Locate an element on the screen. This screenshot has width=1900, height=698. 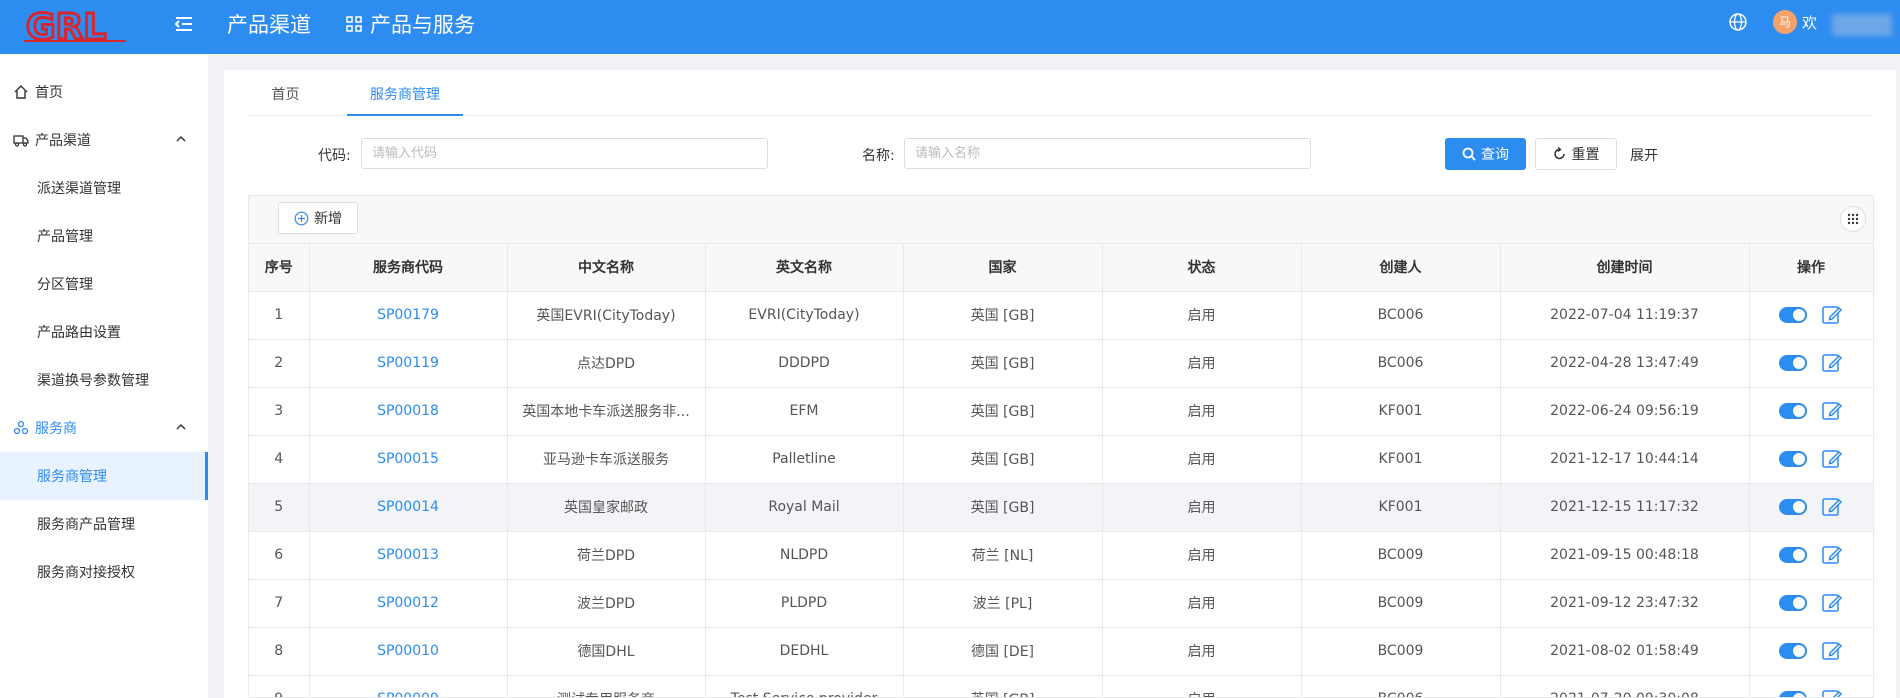
company-logo: GRL is located at coordinates (76, 25).